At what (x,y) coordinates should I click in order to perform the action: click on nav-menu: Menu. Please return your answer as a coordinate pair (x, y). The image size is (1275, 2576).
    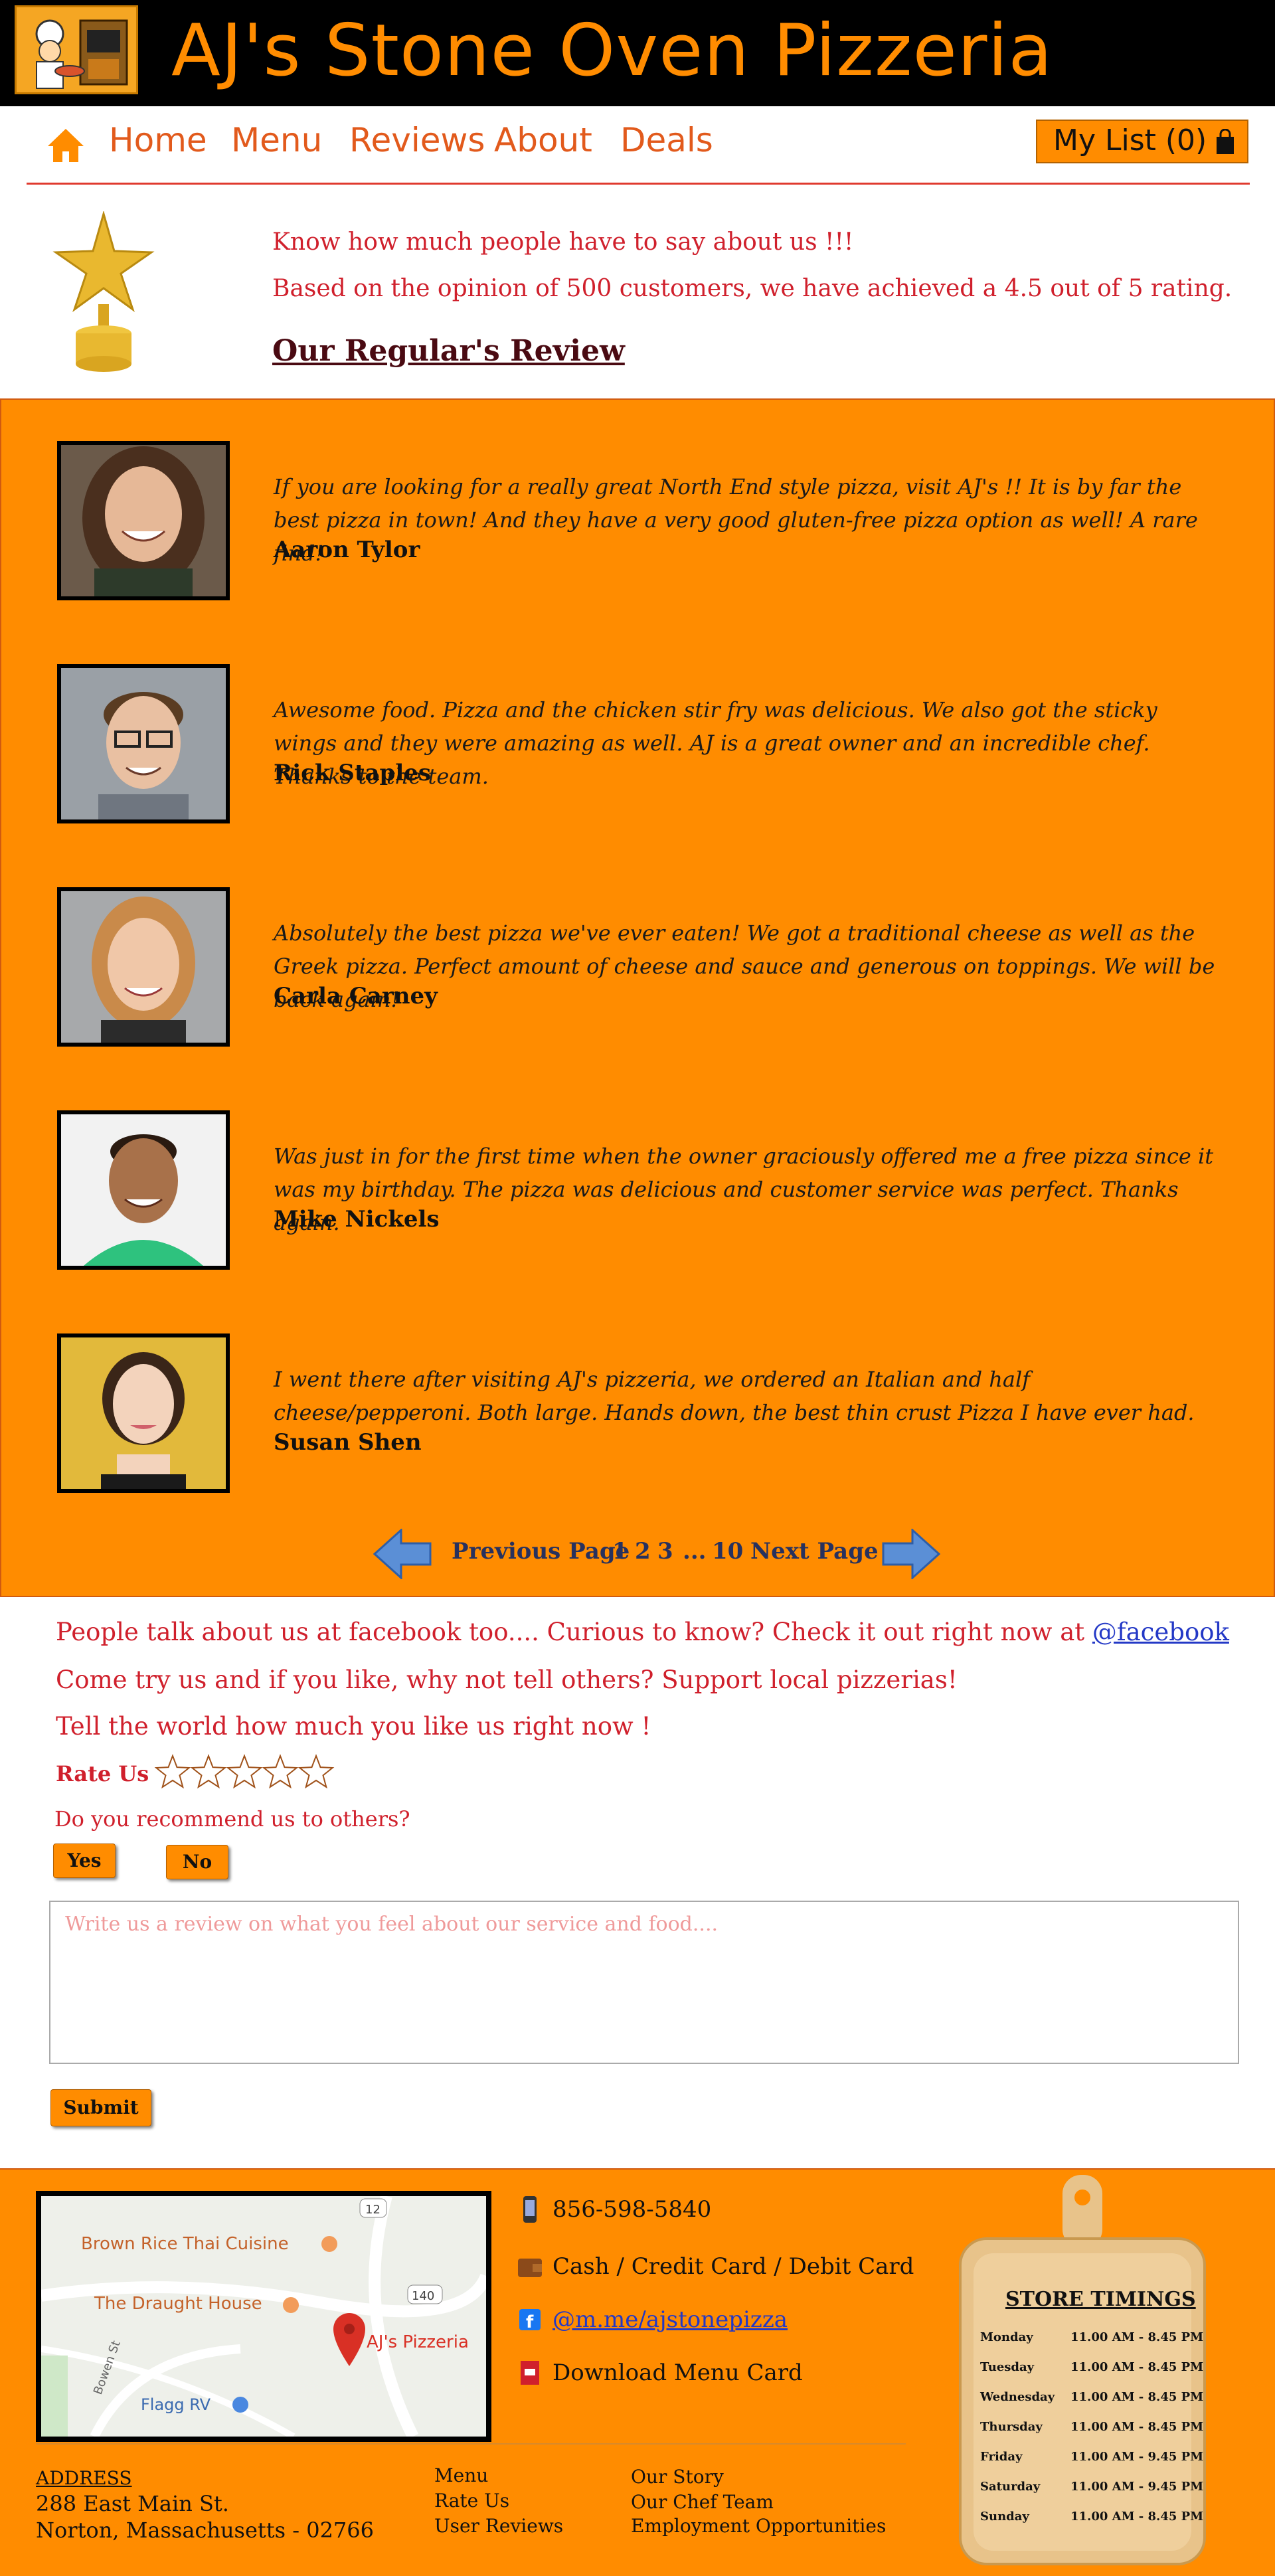
    Looking at the image, I should click on (276, 140).